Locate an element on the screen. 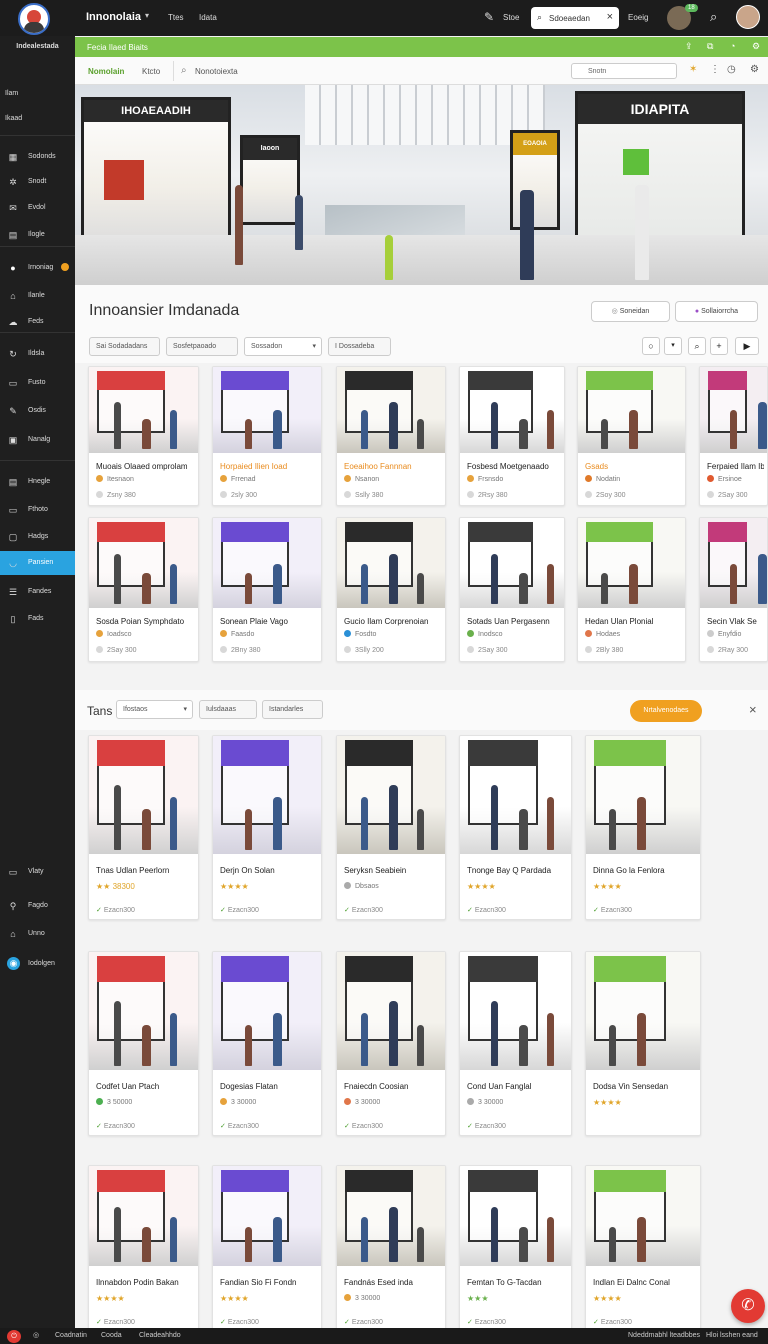 The width and height of the screenshot is (768, 1344). product-card: Muoais Olaaed omprolam Itesnaon Zsny 380 is located at coordinates (143, 436).